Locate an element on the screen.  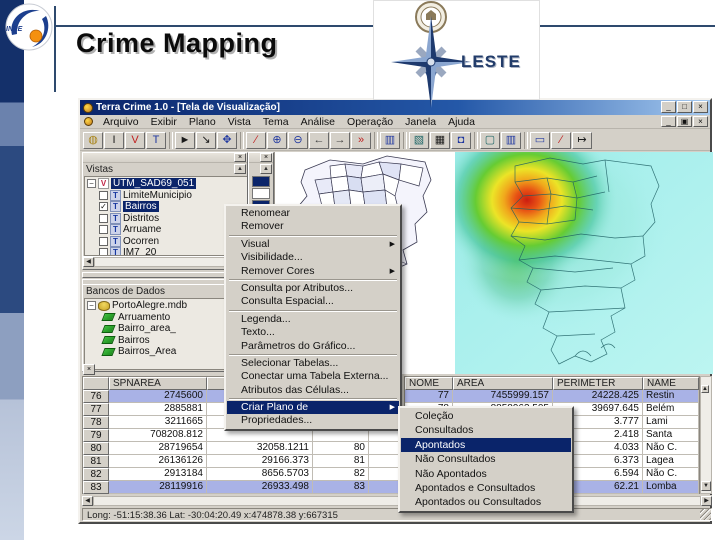
layer-label: Bairro_area_ is located at coordinates (147, 328).